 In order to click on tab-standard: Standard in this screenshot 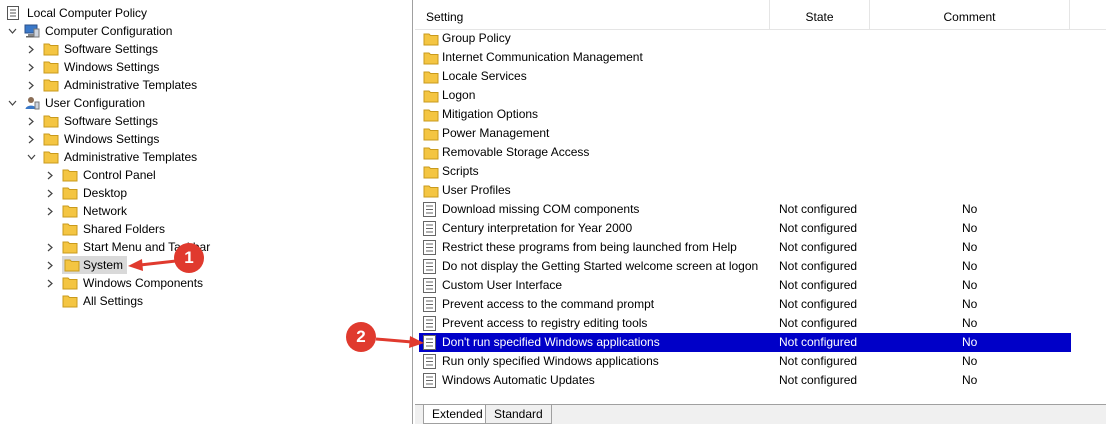, I will do `click(518, 414)`.